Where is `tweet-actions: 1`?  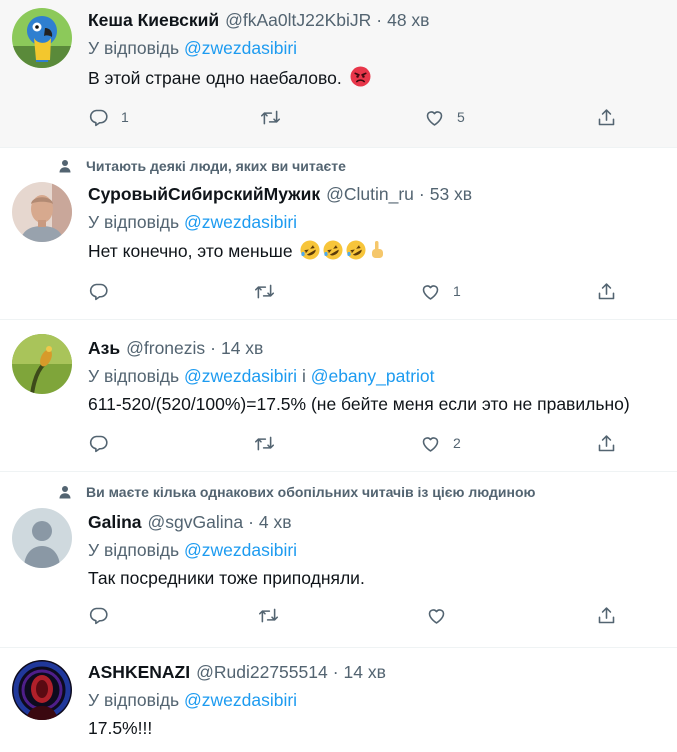
tweet-actions: 1 is located at coordinates (358, 291).